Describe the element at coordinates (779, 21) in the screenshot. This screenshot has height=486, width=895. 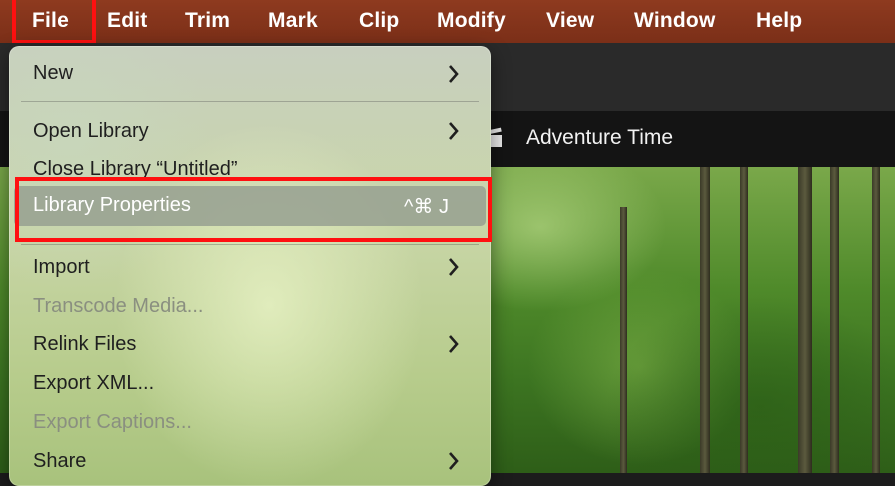
I see `menu-help: Help` at that location.